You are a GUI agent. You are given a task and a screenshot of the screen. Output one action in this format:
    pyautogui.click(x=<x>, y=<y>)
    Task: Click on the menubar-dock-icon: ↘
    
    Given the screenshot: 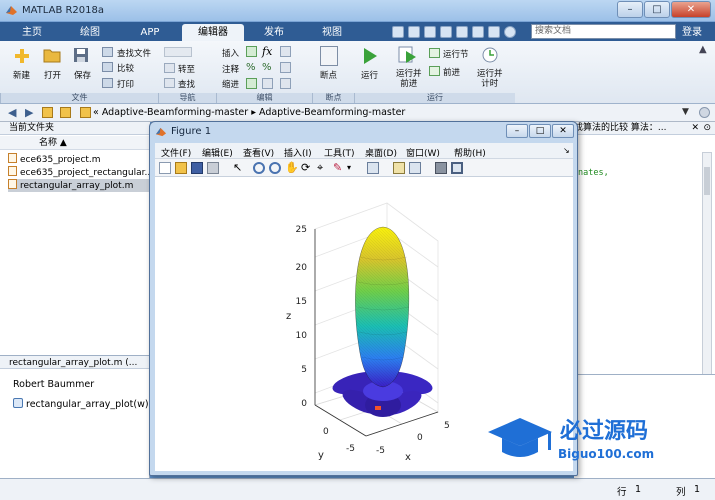 What is the action you would take?
    pyautogui.click(x=566, y=150)
    